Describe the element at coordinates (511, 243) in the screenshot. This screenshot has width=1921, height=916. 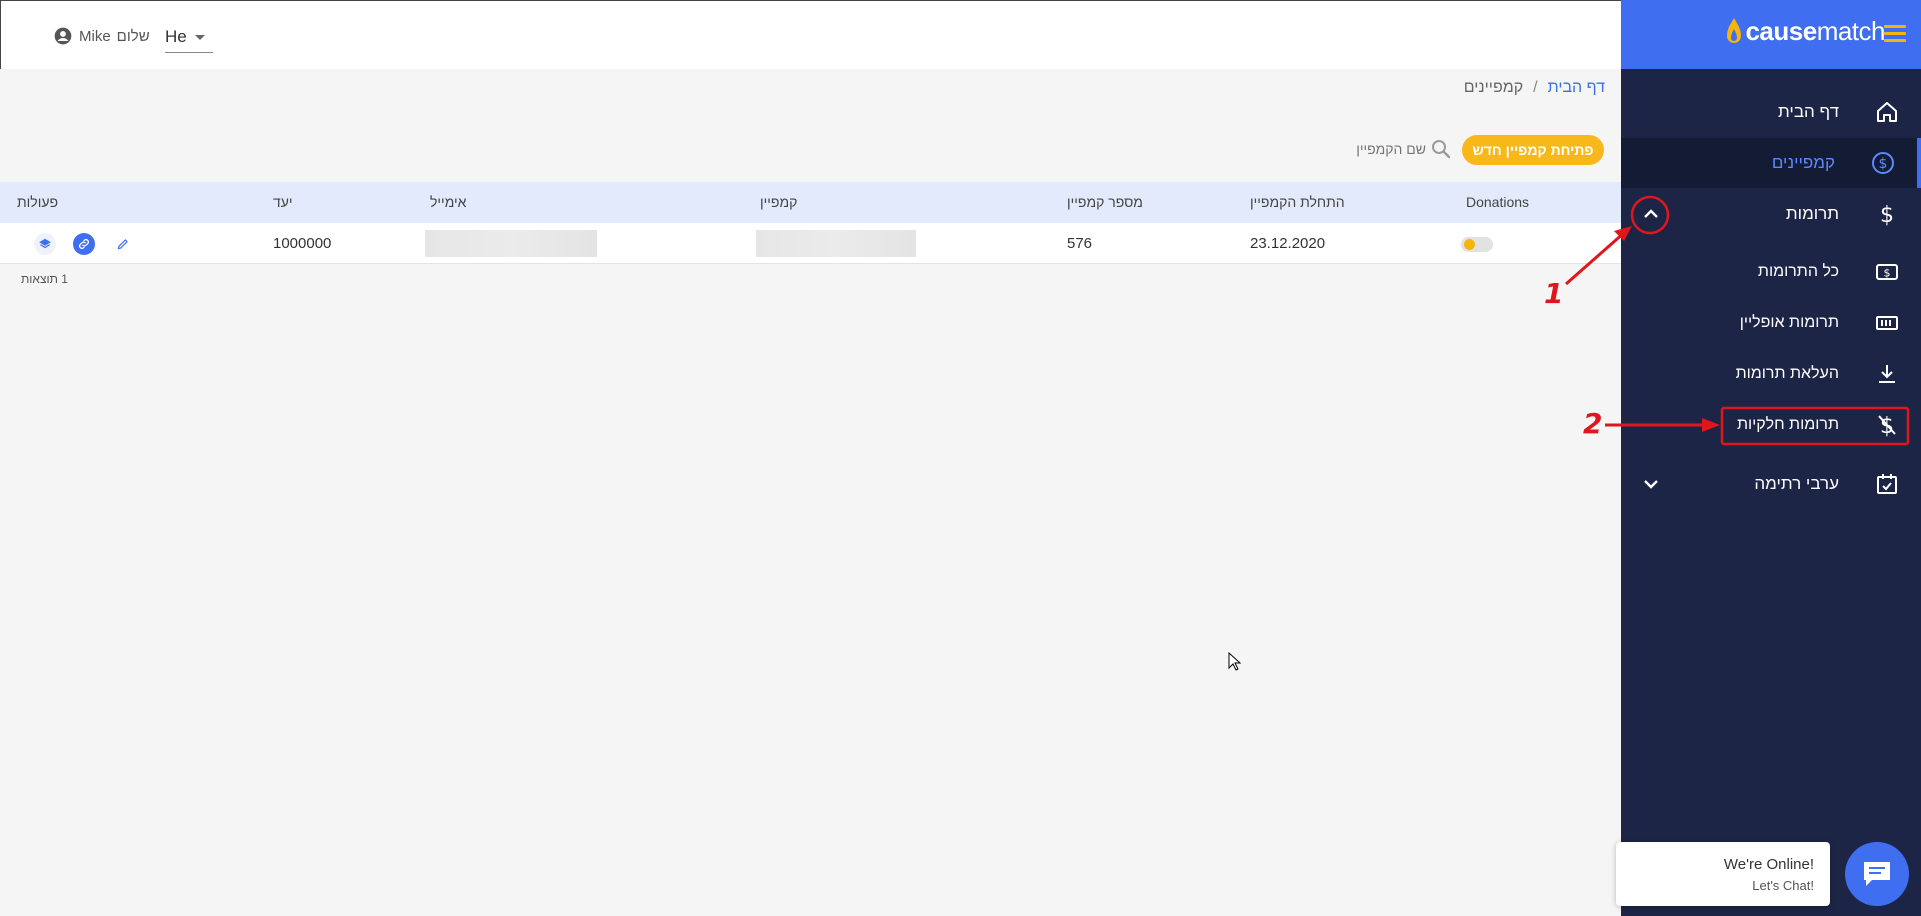
I see `cell-email-redacted` at that location.